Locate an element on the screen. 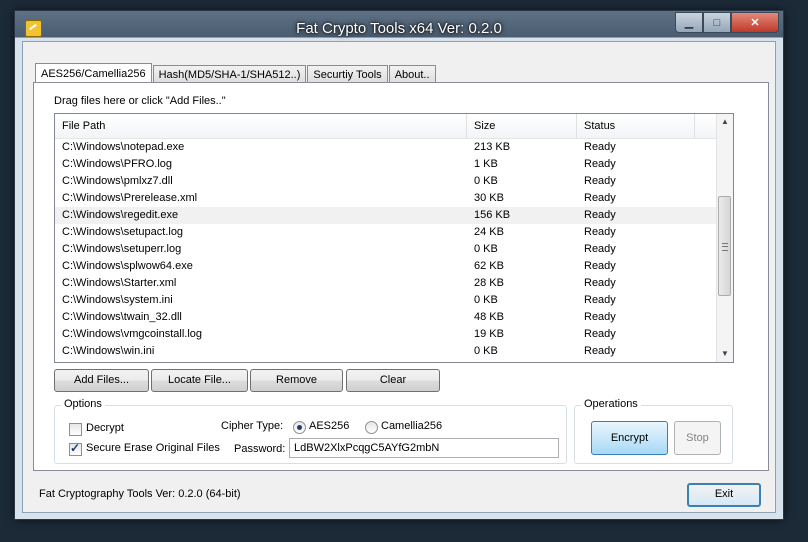  table-row: C:\Windows\setuperr.log 0 KB Ready is located at coordinates (385, 249).